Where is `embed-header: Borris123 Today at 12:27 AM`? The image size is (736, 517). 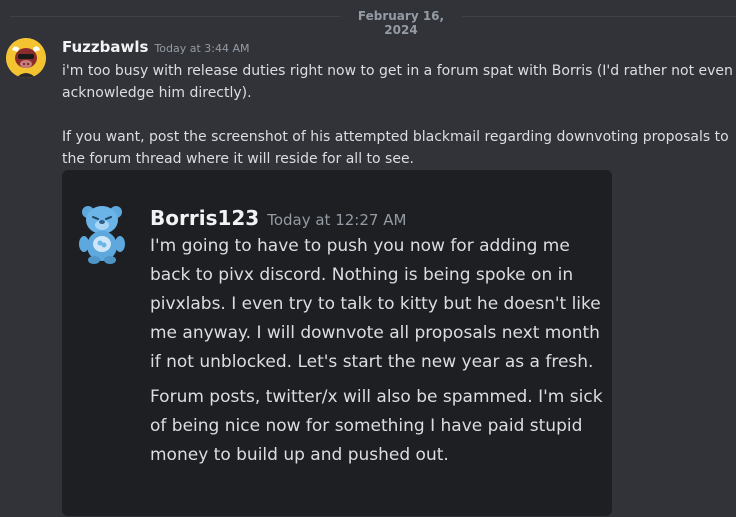
embed-header: Borris123 Today at 12:27 AM is located at coordinates (278, 218).